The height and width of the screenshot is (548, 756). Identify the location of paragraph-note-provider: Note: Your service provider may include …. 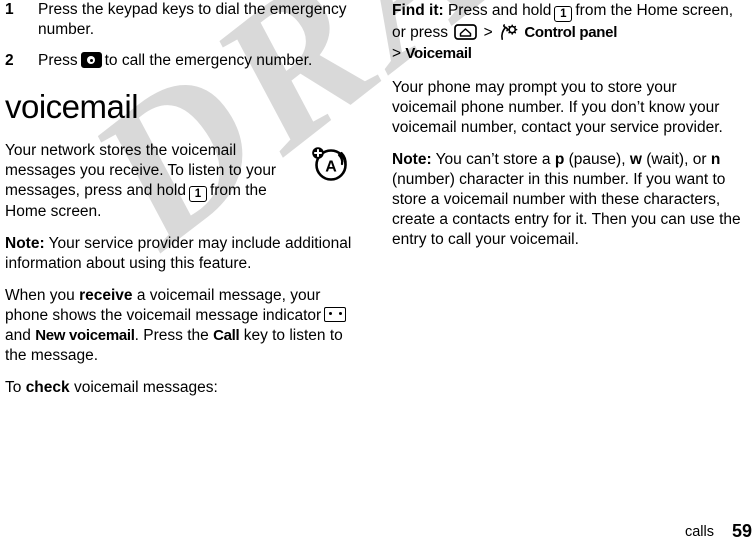
(180, 254).